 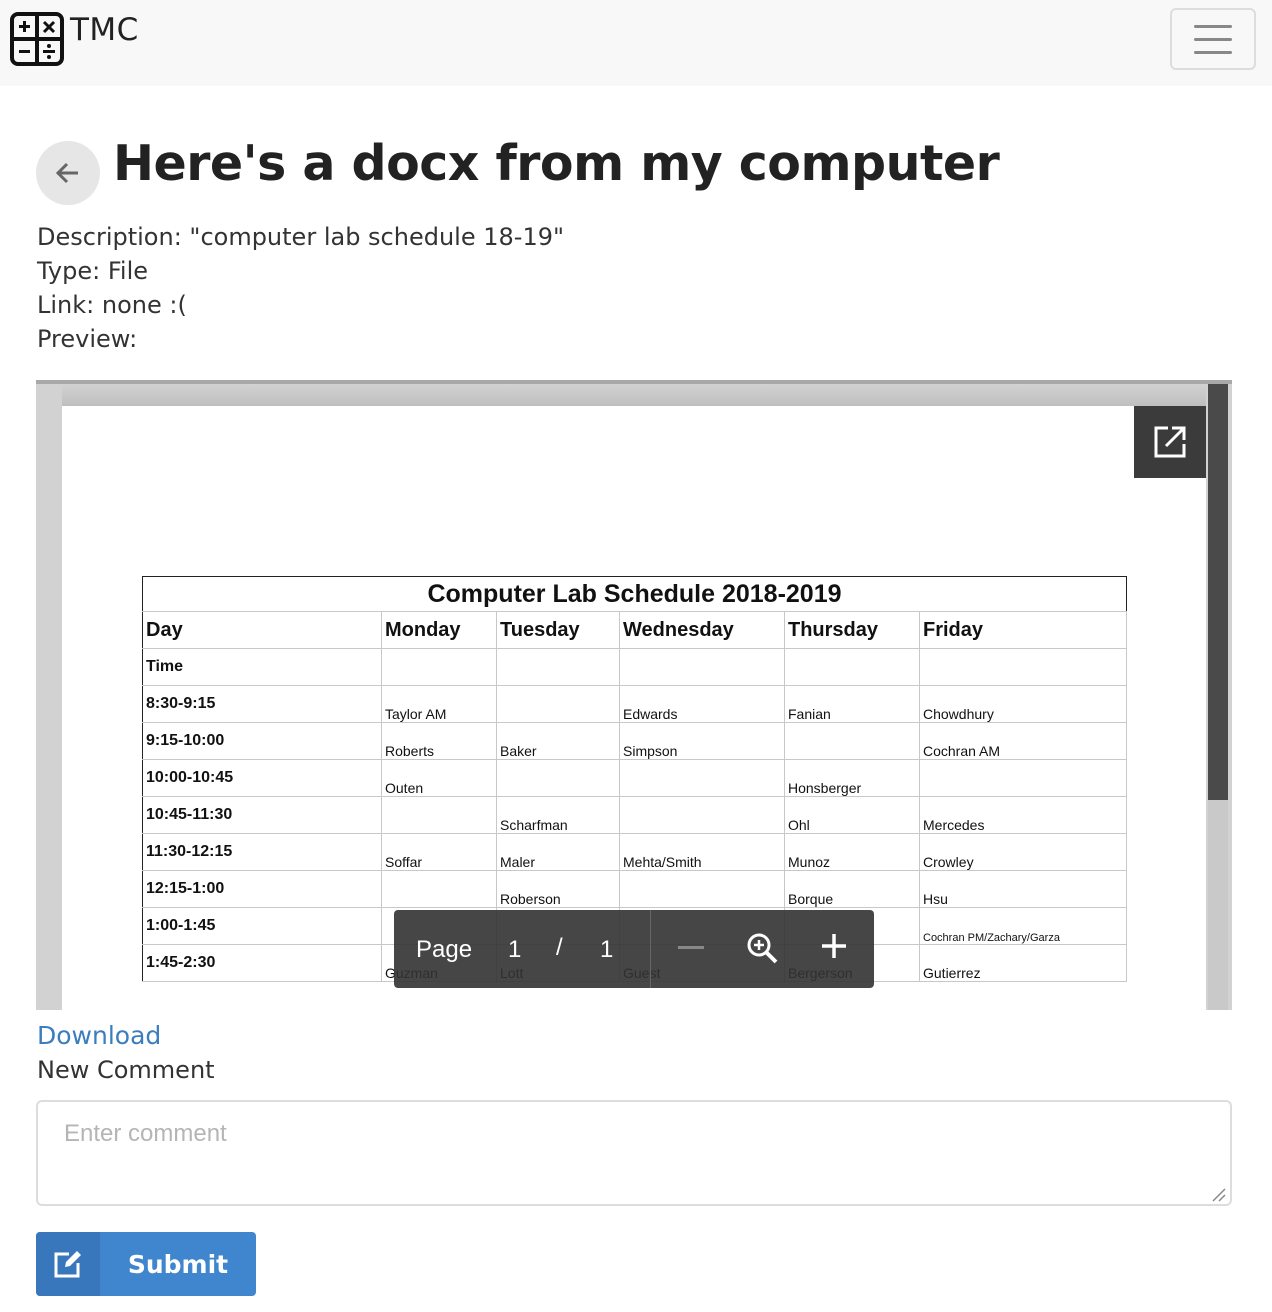 I want to click on external-link-icon, so click(x=1170, y=442).